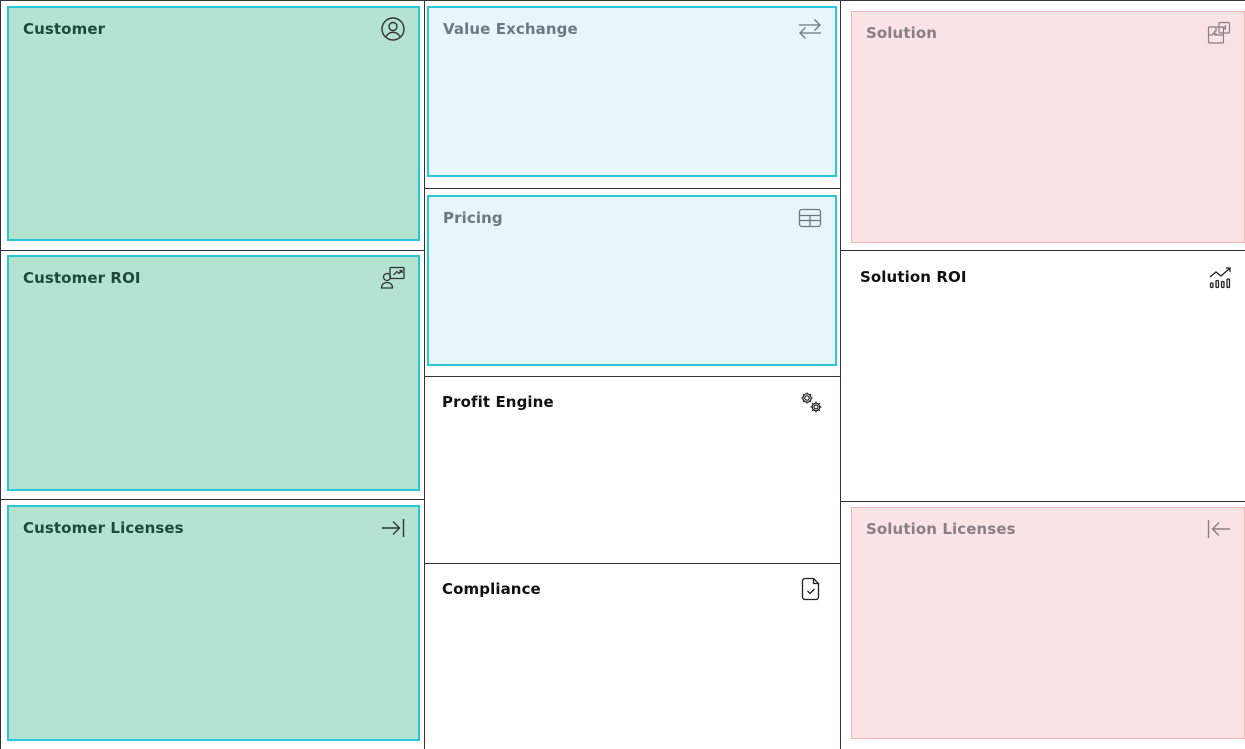  What do you see at coordinates (393, 528) in the screenshot?
I see `arrow-right-to-bar-icon` at bounding box center [393, 528].